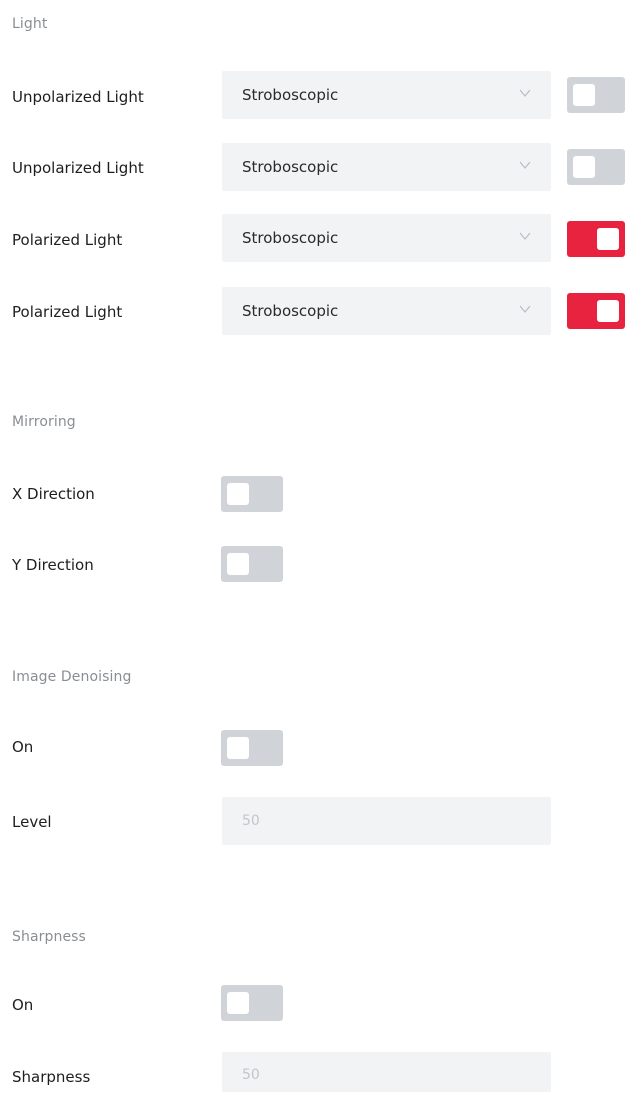 Image resolution: width=625 pixels, height=1093 pixels. Describe the element at coordinates (51, 1077) in the screenshot. I see `sharpness-value-label: Sharpness` at that location.